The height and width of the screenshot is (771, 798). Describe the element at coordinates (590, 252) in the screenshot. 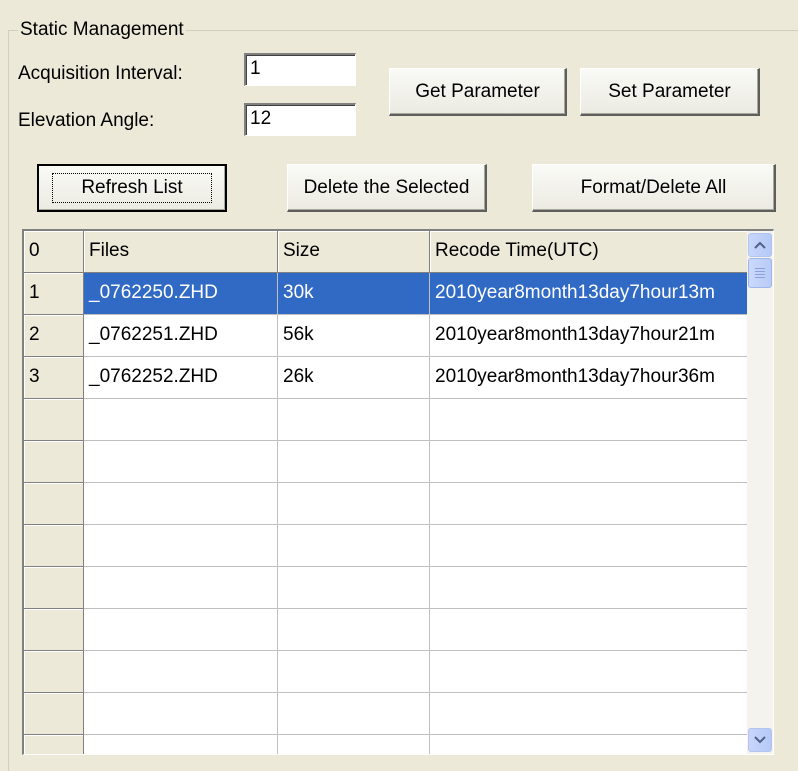

I see `header-recode-time: Recode Time(UTC)` at that location.